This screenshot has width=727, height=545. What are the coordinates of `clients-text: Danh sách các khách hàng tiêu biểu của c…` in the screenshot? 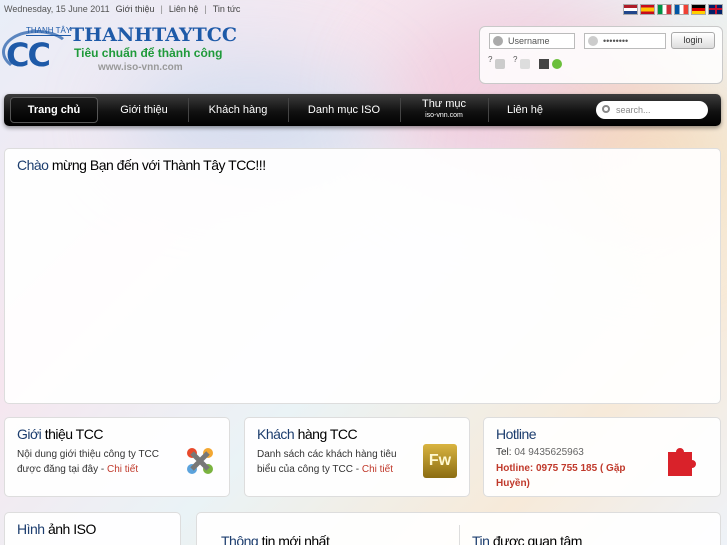 It's located at (327, 462).